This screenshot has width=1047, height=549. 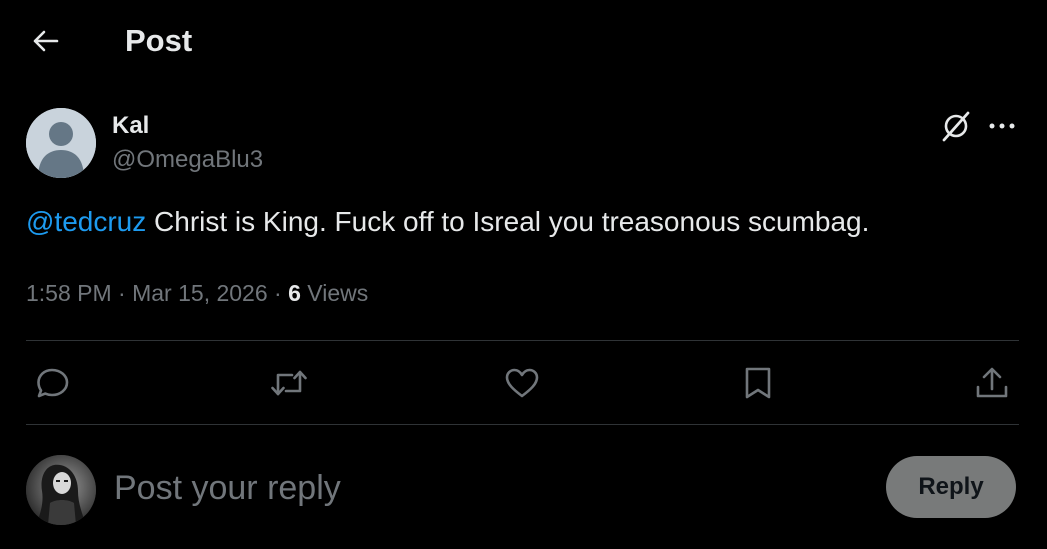 I want to click on more-options-button, so click(x=1002, y=126).